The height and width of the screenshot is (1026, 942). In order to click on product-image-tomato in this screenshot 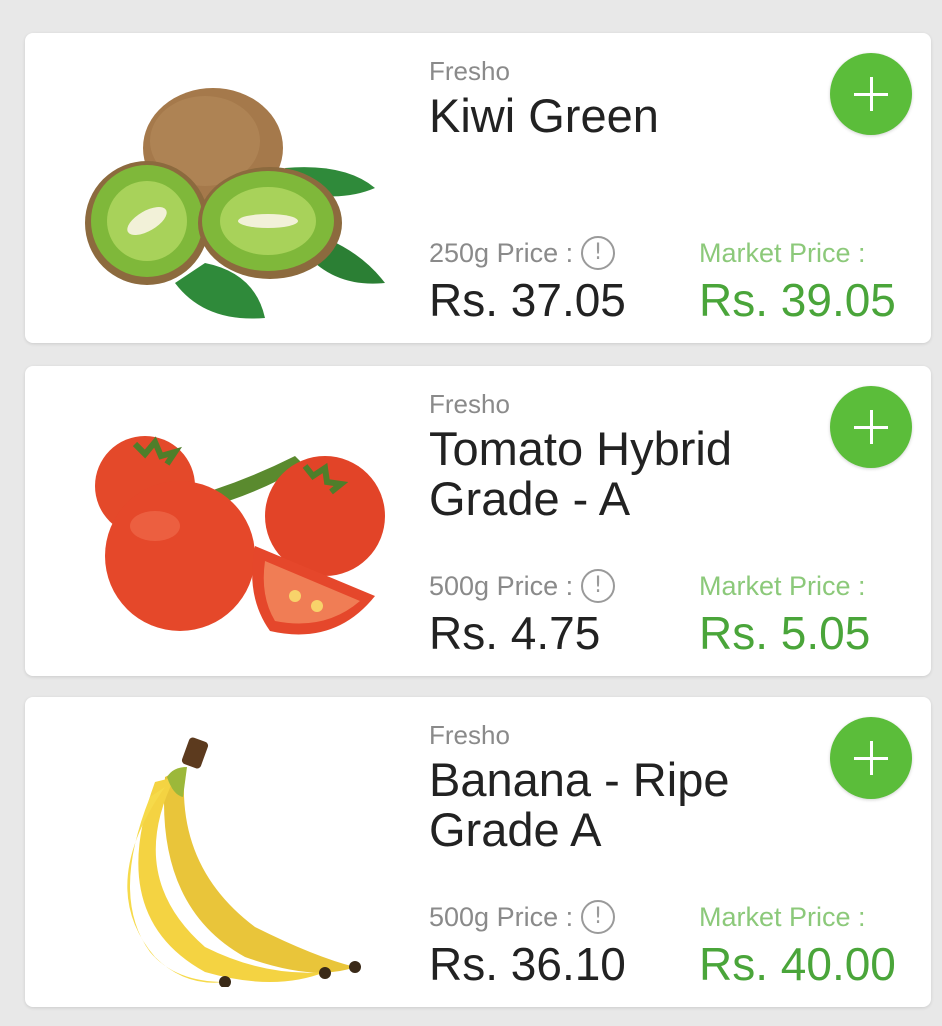, I will do `click(225, 531)`.